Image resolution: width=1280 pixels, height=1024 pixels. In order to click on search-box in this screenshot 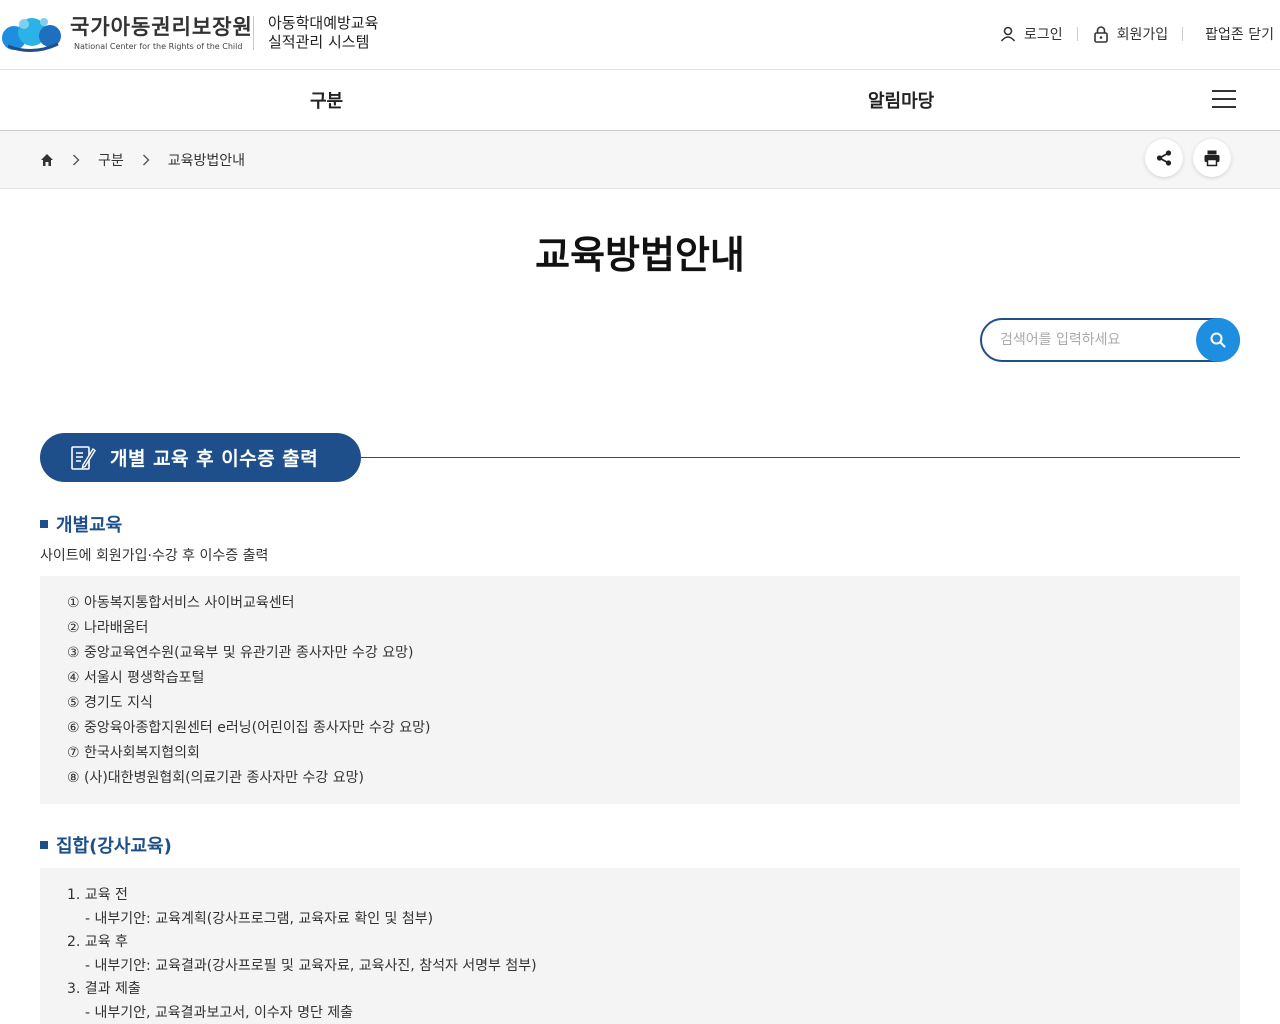, I will do `click(1110, 340)`.